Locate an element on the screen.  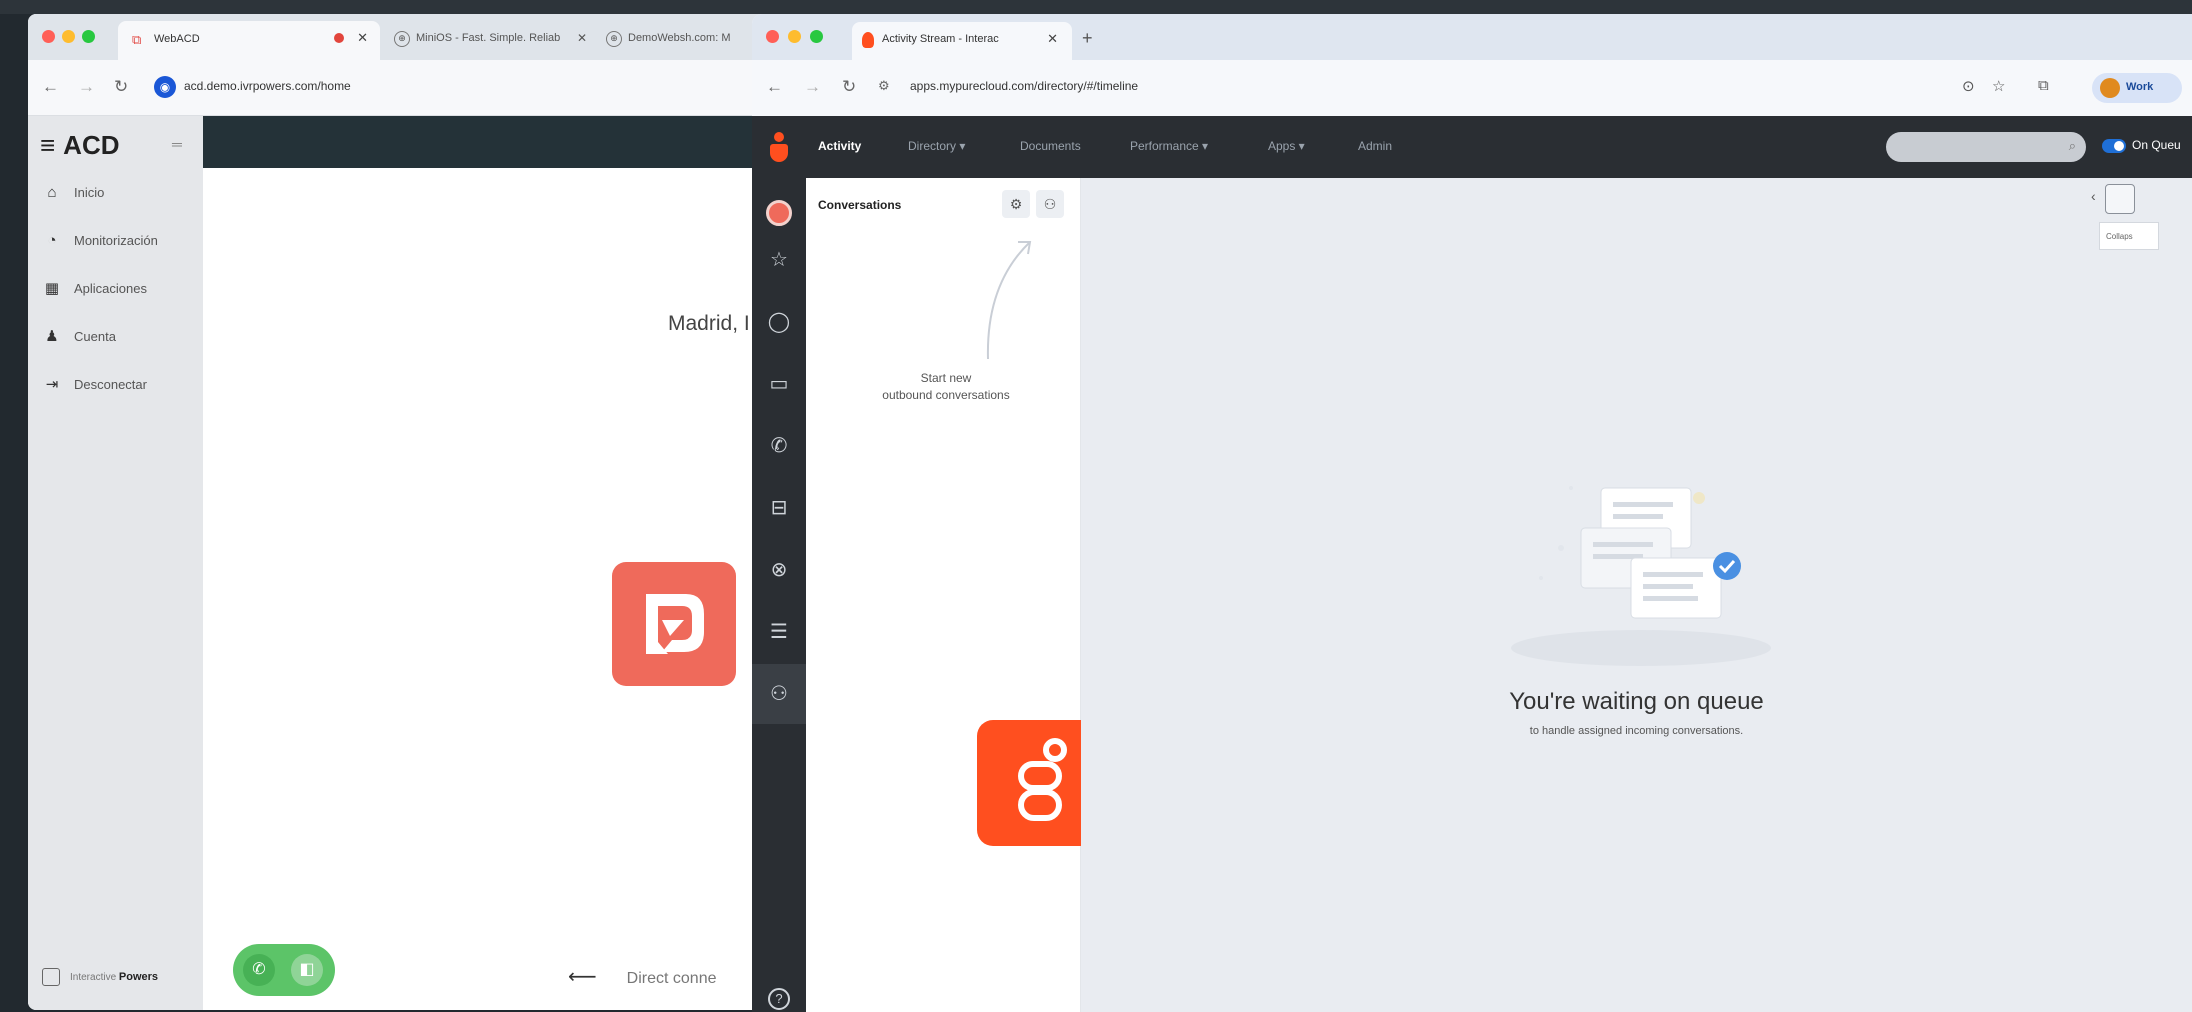
tab-title: DemoWebsh.com: M is located at coordinates (679, 38).